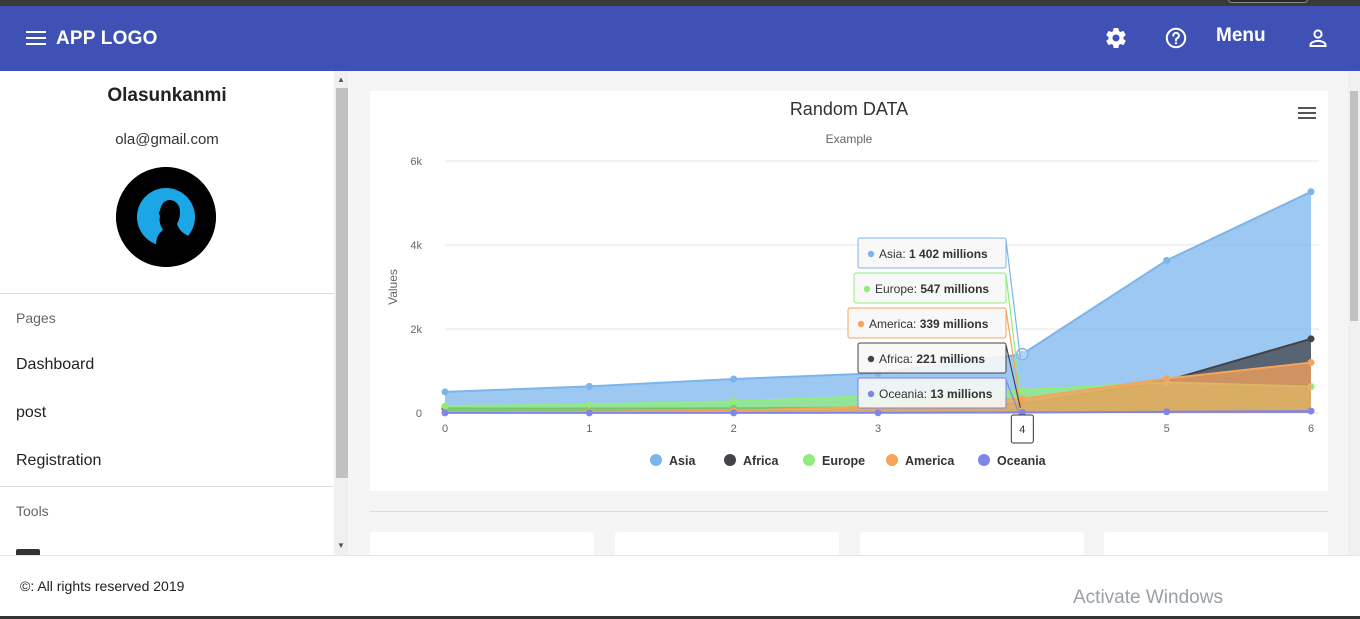 The height and width of the screenshot is (619, 1360). I want to click on legend-label-europe: Europe, so click(843, 461).